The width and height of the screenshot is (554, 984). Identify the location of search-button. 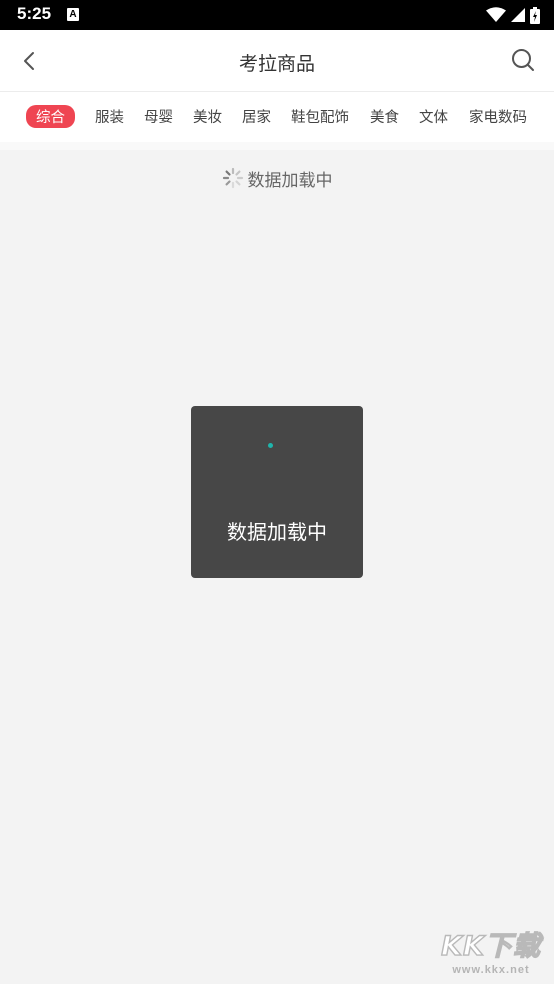
(523, 60).